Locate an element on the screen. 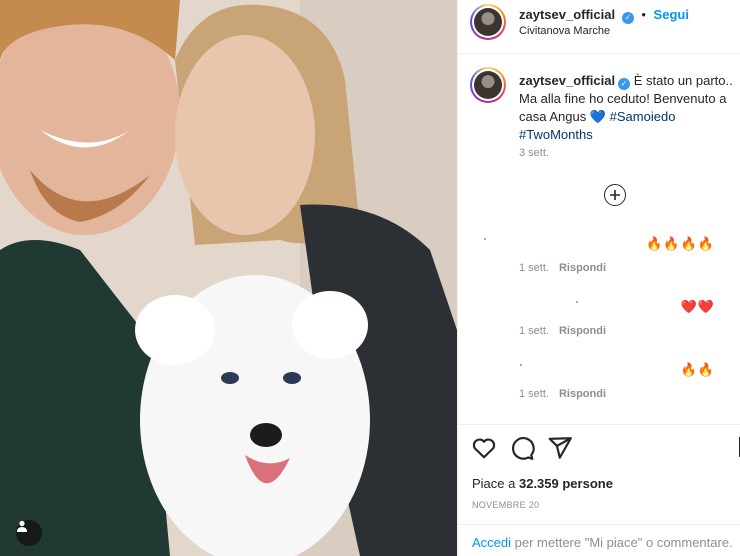  header-username: zaytsev_official is located at coordinates (567, 14).